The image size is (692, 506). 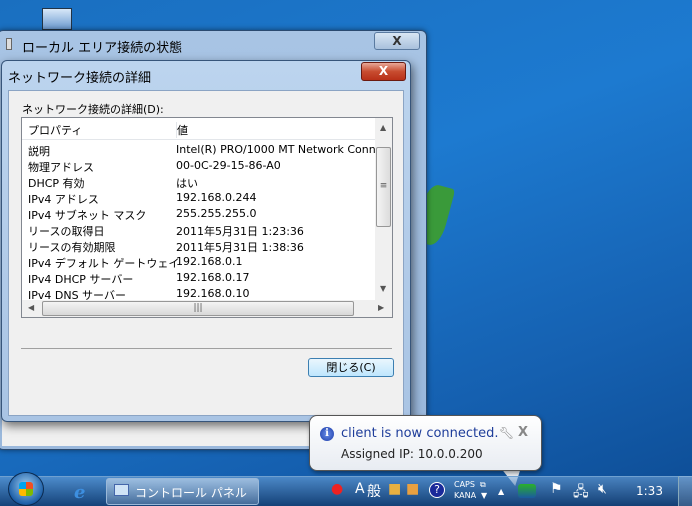 I want to click on value-cell: はい, so click(x=187, y=183).